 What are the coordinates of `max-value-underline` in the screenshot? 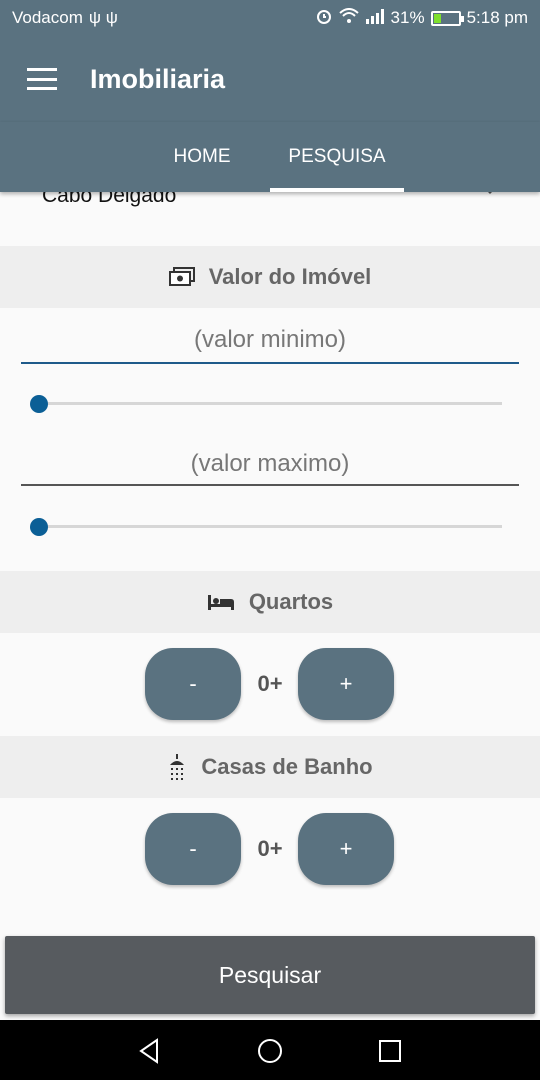 It's located at (270, 485).